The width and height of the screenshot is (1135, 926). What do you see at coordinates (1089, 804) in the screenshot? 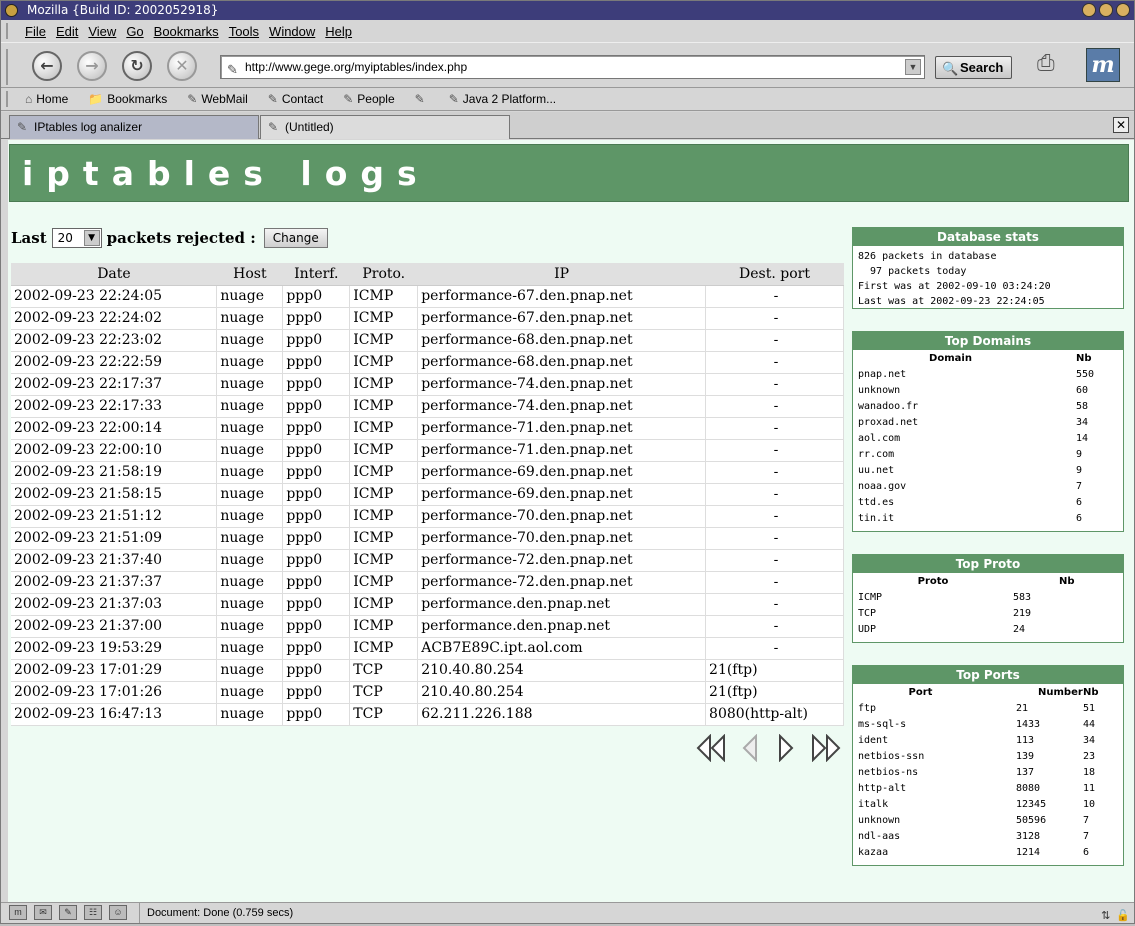
I see `count-cell: 10` at bounding box center [1089, 804].